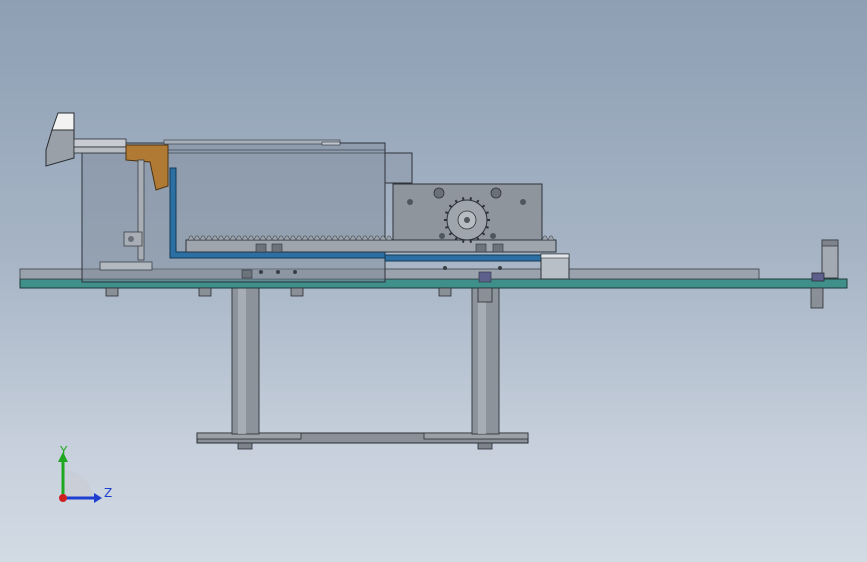  Describe the element at coordinates (485, 361) in the screenshot. I see `support-column-right` at that location.